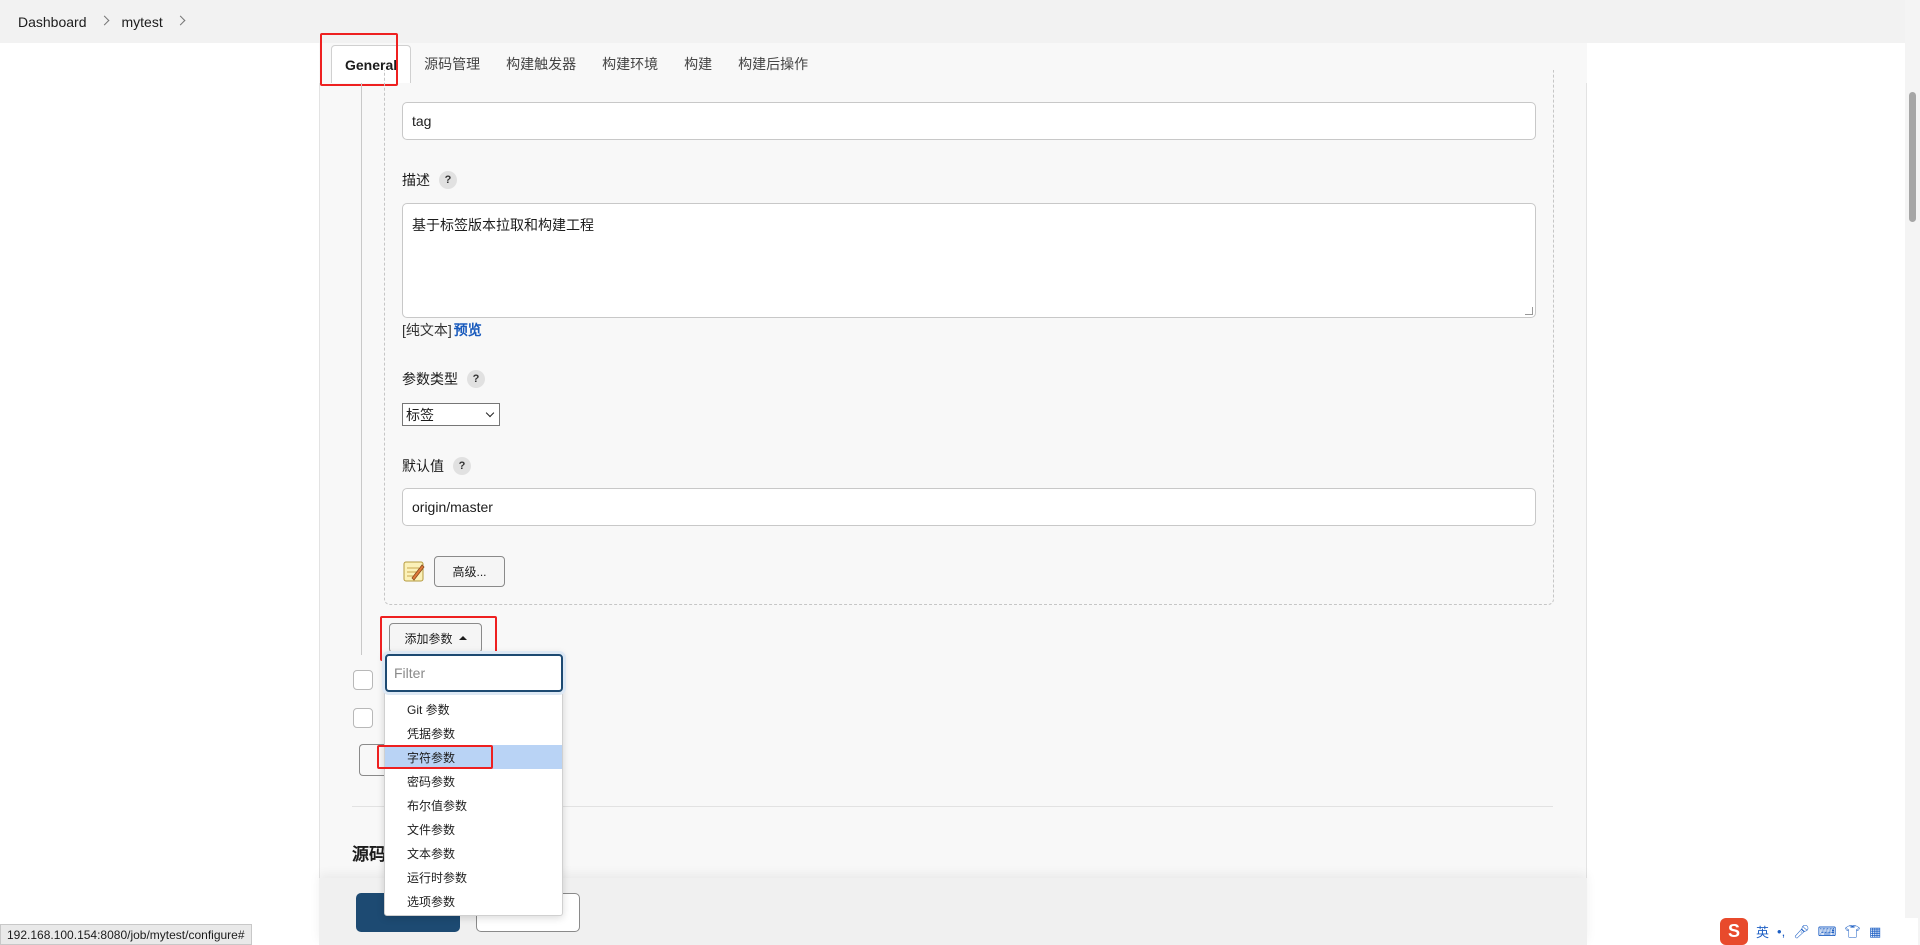 The width and height of the screenshot is (1920, 945). Describe the element at coordinates (473, 781) in the screenshot. I see `menu-item-password-parameter: 密码参数` at that location.